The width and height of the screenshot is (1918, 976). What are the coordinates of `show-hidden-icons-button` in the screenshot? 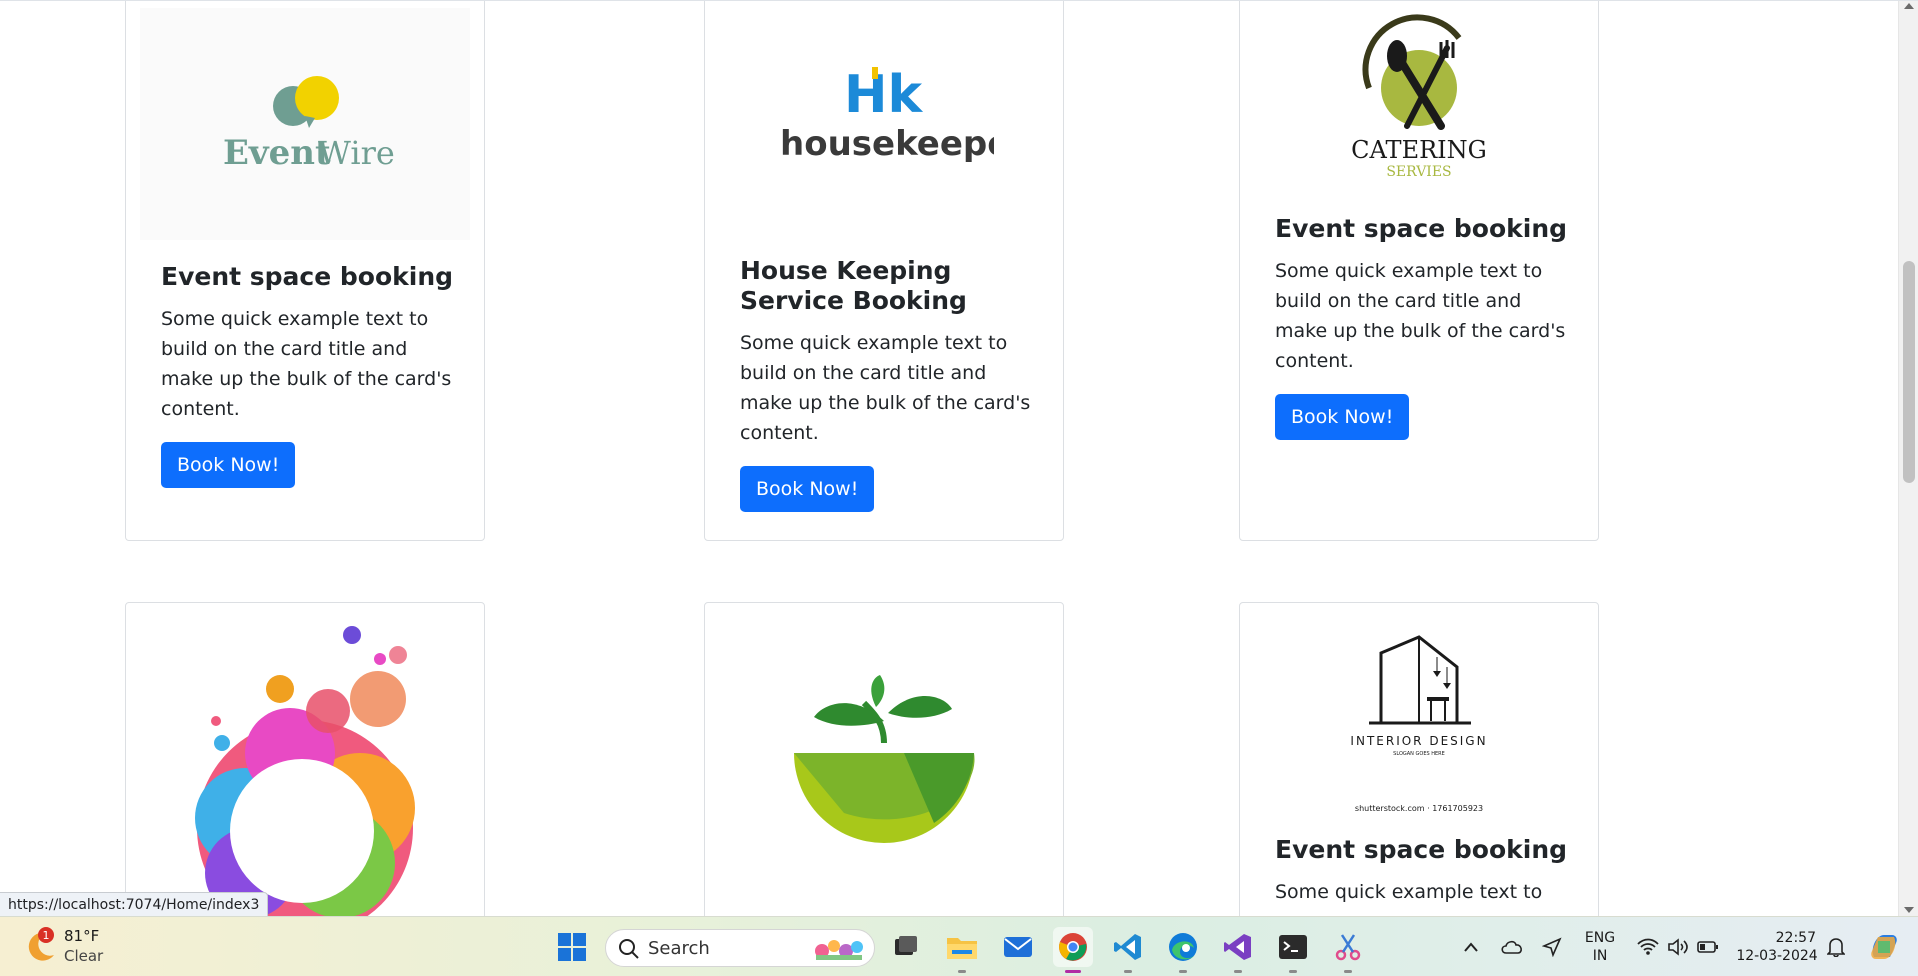 It's located at (1471, 947).